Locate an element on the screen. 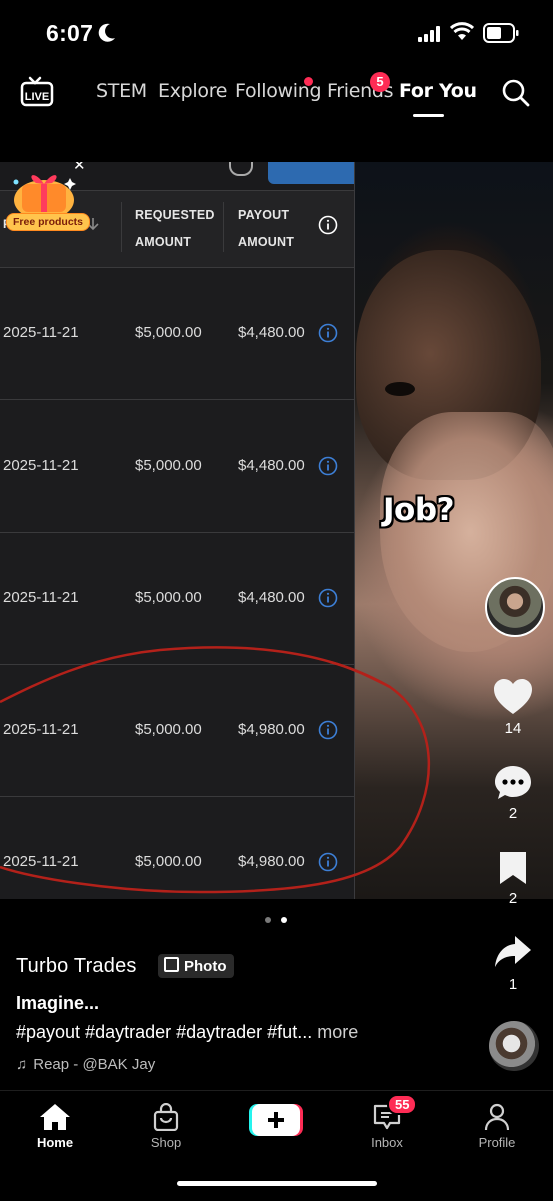  photo-type-badge: Photo is located at coordinates (196, 966).